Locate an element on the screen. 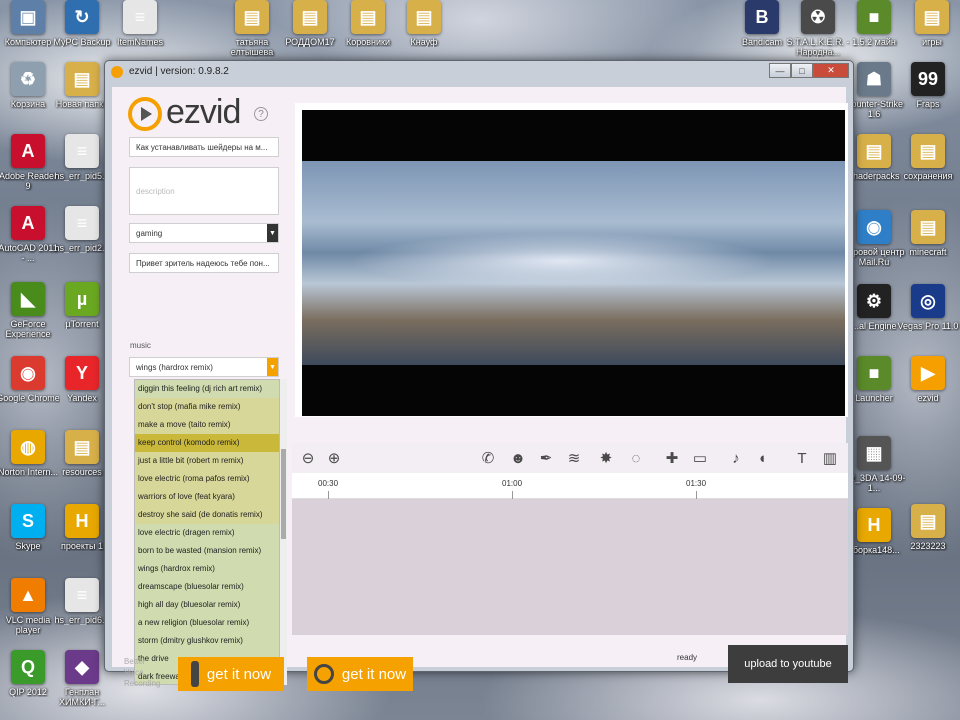 The image size is (960, 720). fraps-icon: 99 is located at coordinates (928, 79).